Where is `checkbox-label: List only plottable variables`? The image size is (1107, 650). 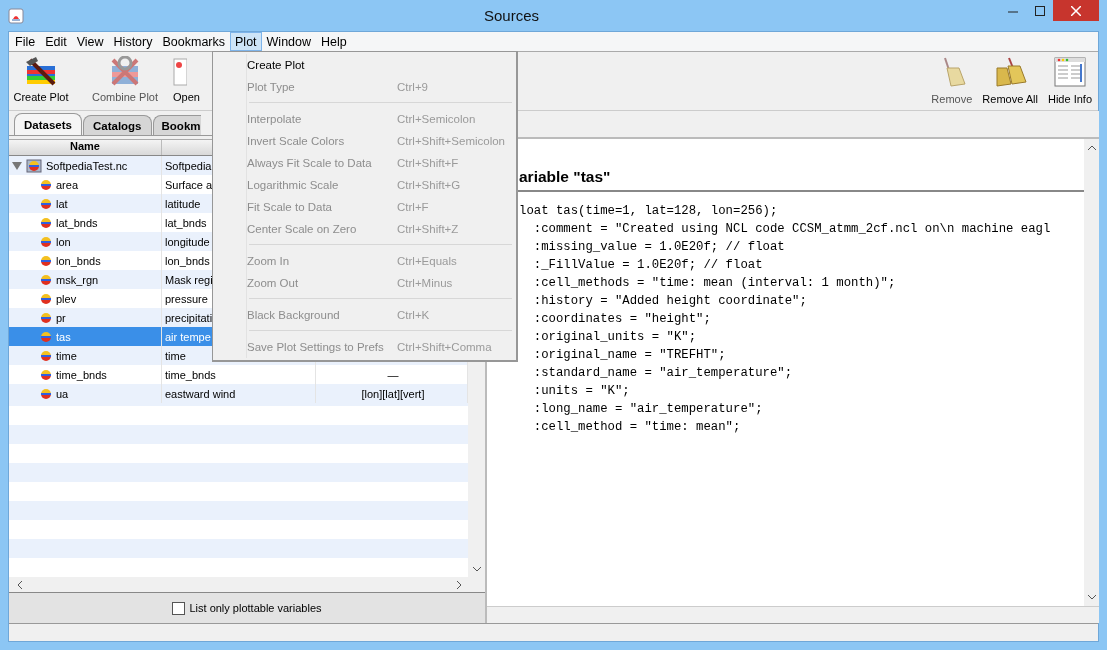
checkbox-label: List only plottable variables is located at coordinates (255, 608).